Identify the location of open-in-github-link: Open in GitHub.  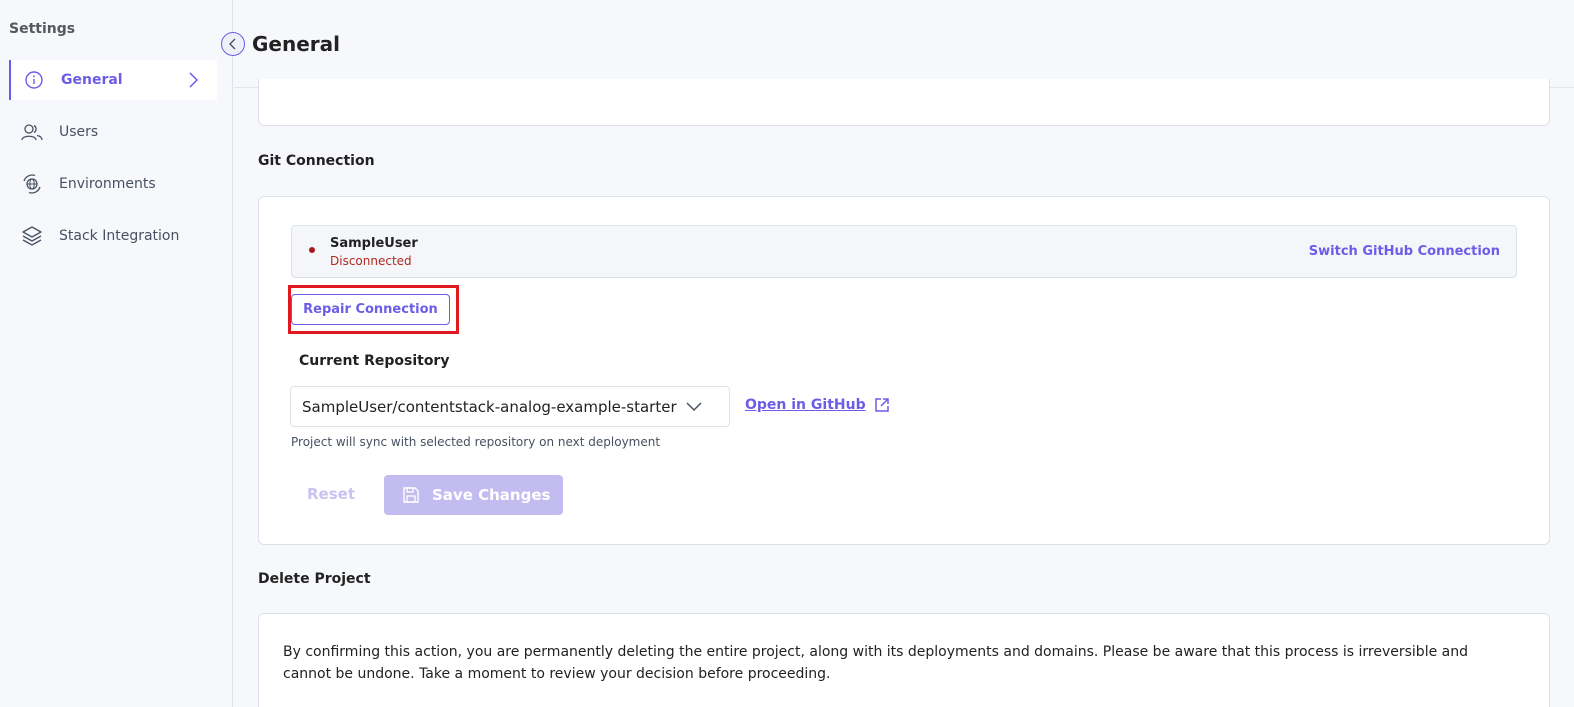
(817, 405).